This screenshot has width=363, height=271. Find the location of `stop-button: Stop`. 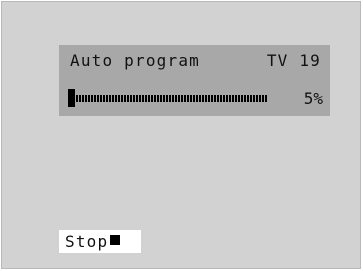

stop-button: Stop is located at coordinates (100, 241).